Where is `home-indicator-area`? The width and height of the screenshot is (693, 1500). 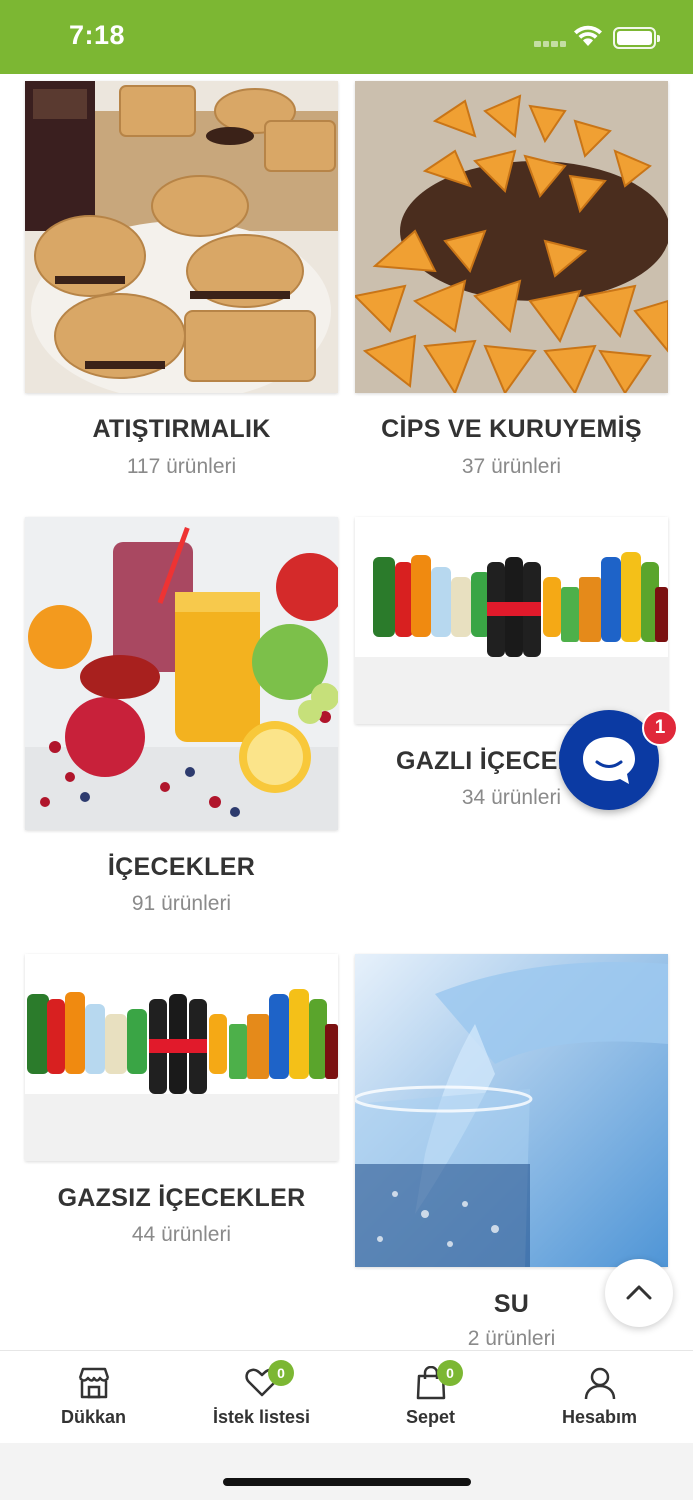 home-indicator-area is located at coordinates (346, 1471).